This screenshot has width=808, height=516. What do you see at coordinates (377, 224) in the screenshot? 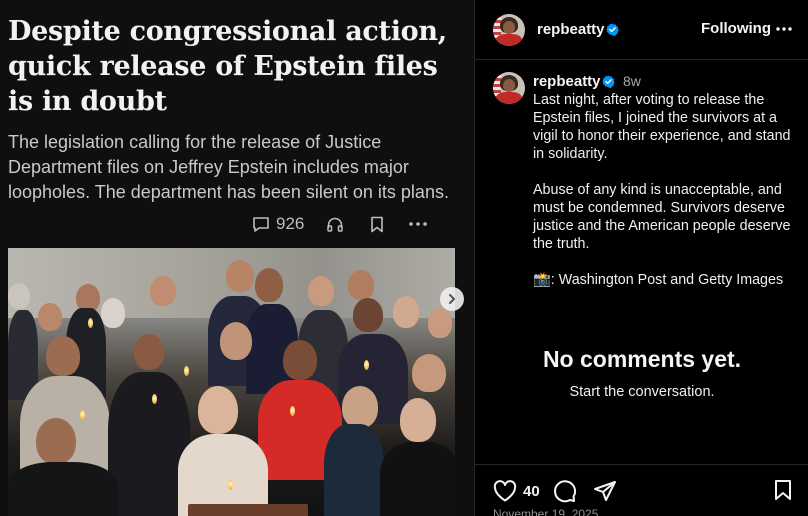
I see `bookmark-icon` at bounding box center [377, 224].